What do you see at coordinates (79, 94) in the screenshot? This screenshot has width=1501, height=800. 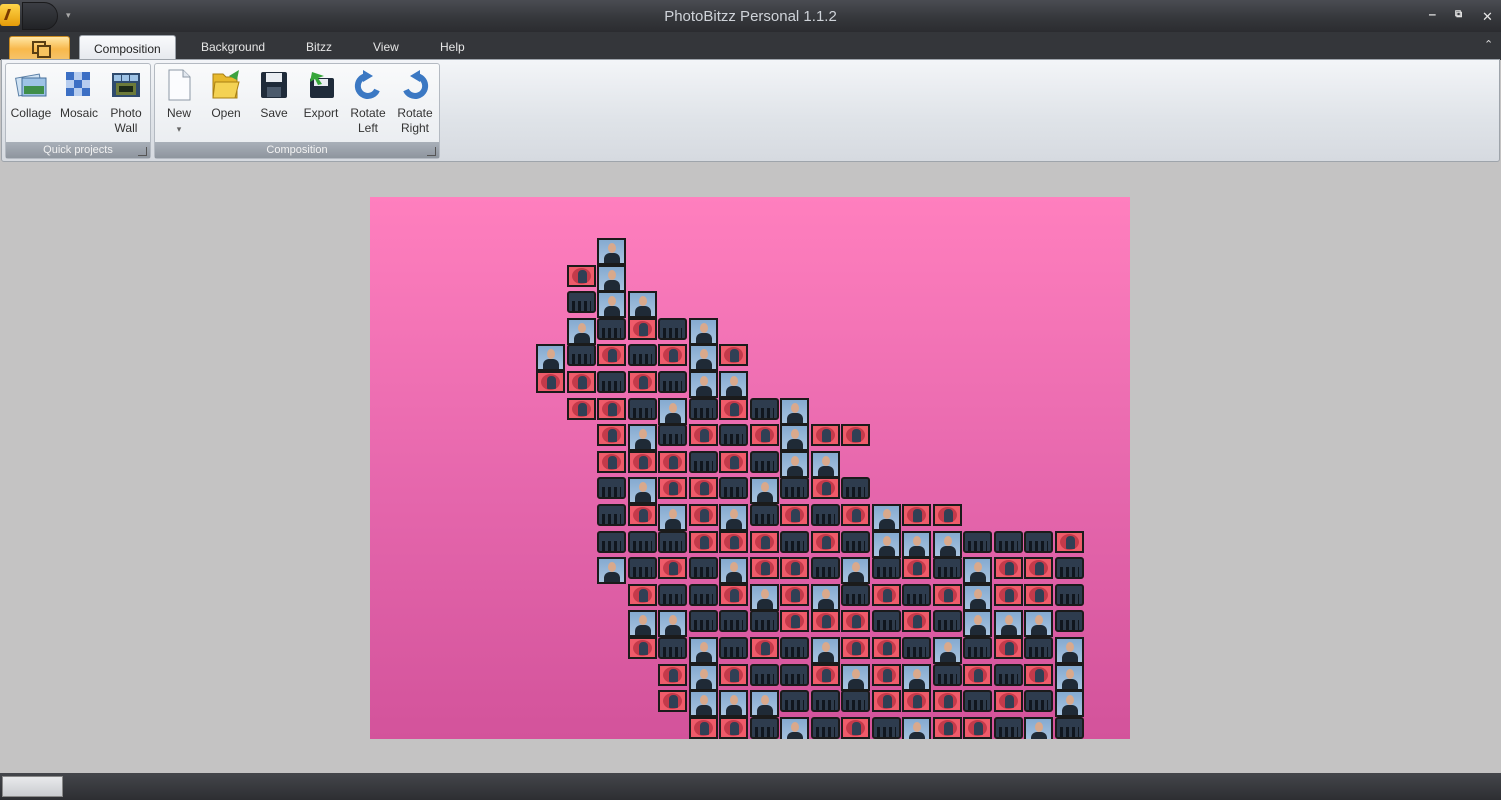 I see `mosaic-button: Mosaic` at bounding box center [79, 94].